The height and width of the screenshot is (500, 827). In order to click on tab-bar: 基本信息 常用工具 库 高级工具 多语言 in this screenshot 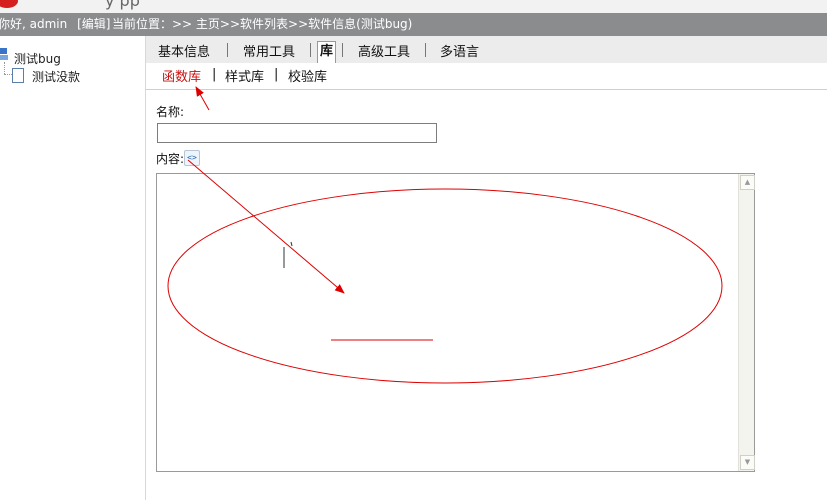, I will do `click(486, 50)`.